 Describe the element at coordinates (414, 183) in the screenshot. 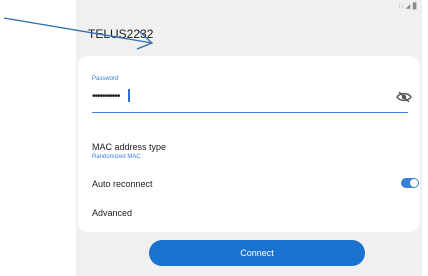

I see `toggle-knob` at that location.